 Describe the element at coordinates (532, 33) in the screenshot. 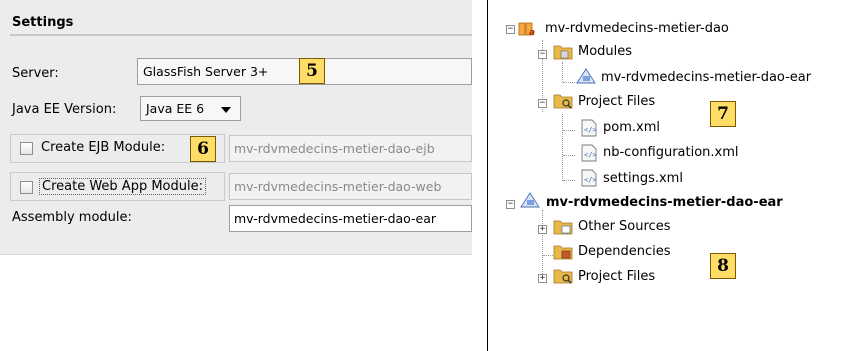

I see `svg-text: a` at that location.